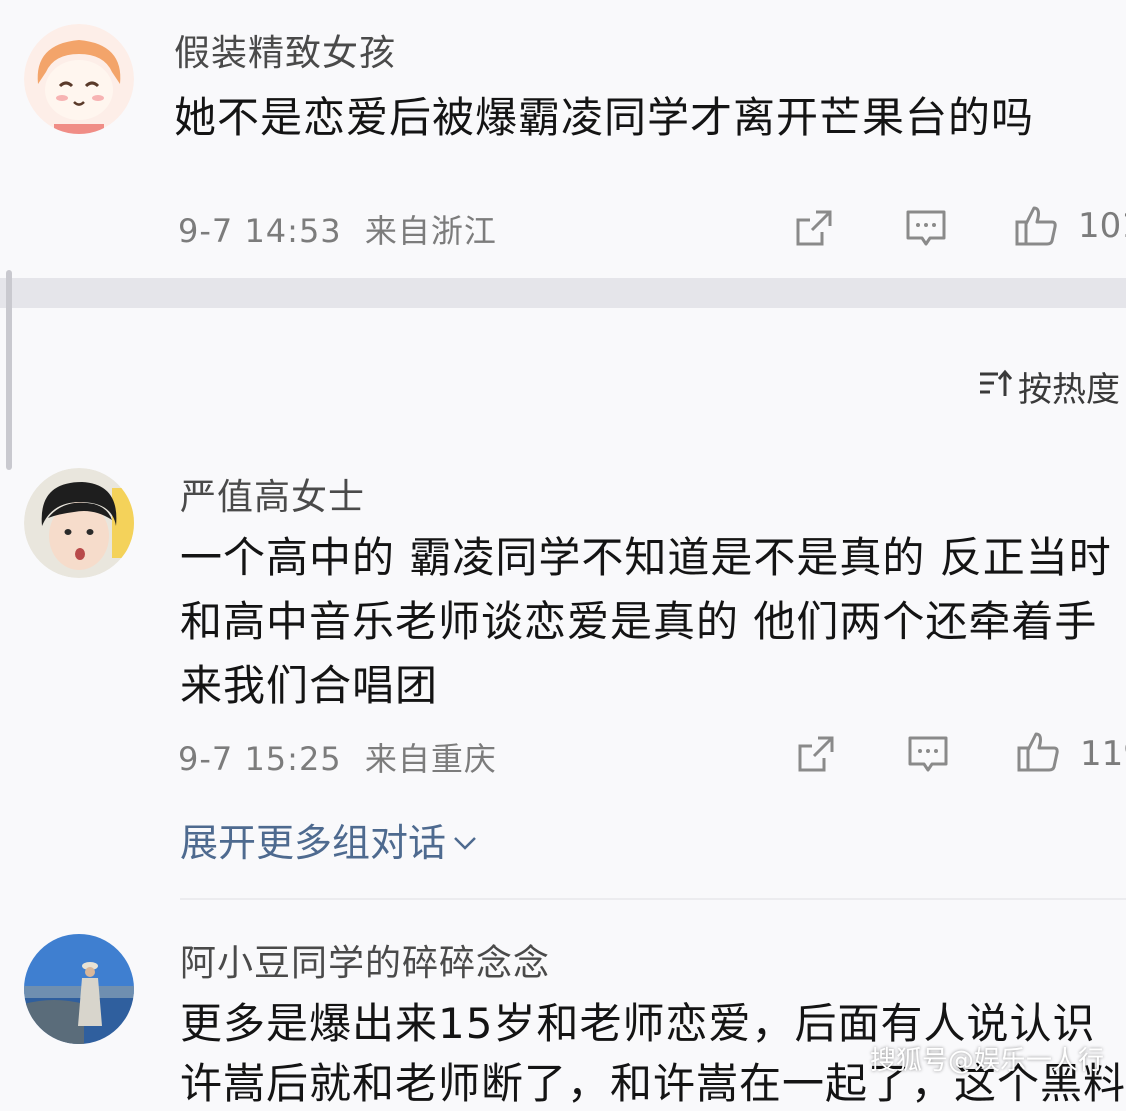 The height and width of the screenshot is (1111, 1126). I want to click on comment-location: 来自重庆, so click(430, 759).